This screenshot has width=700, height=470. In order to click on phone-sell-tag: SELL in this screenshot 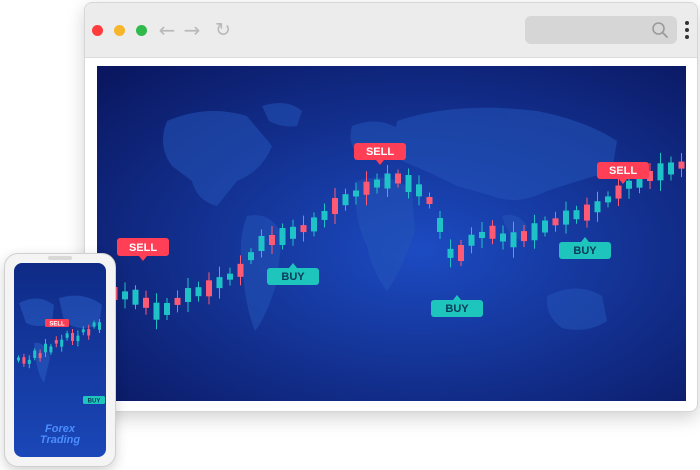, I will do `click(57, 323)`.